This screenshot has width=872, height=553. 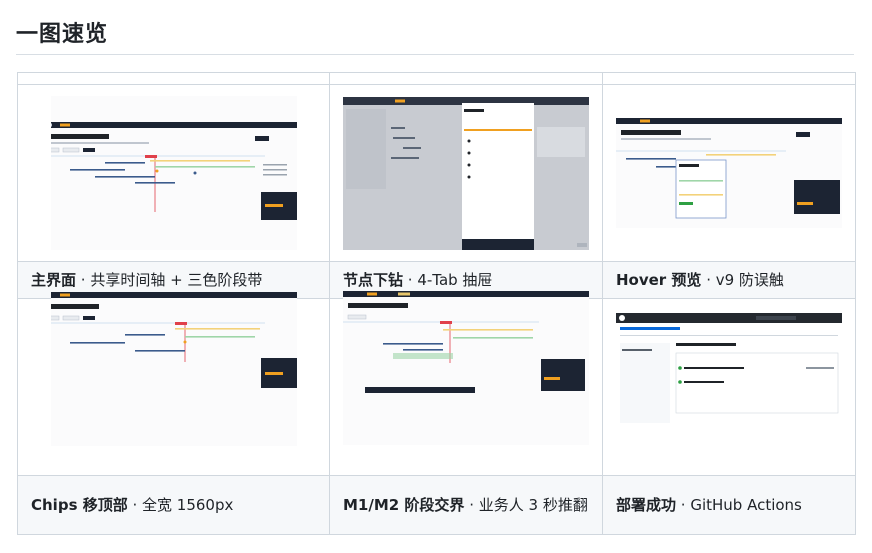 I want to click on caption-hover-preview-desc: · v9 防误触, so click(x=742, y=280).